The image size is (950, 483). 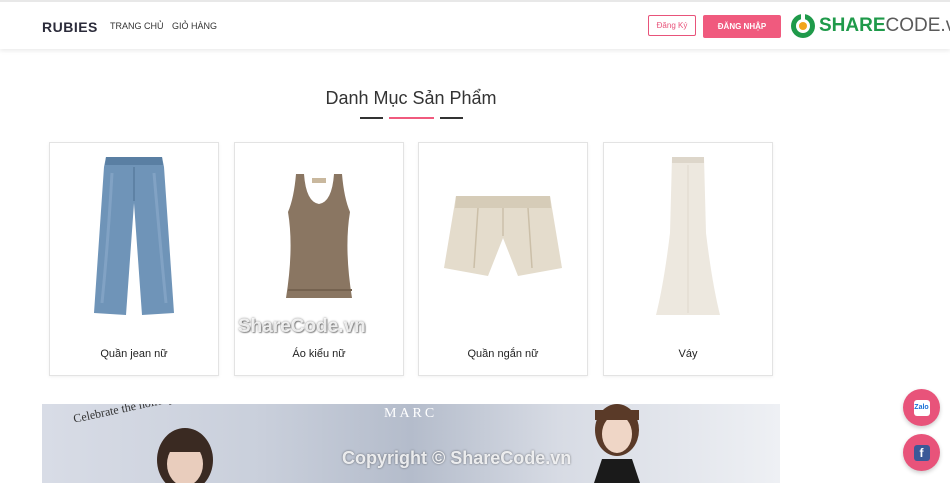 What do you see at coordinates (917, 25) in the screenshot?
I see `sharecode-logo-light: CODE.vn` at bounding box center [917, 25].